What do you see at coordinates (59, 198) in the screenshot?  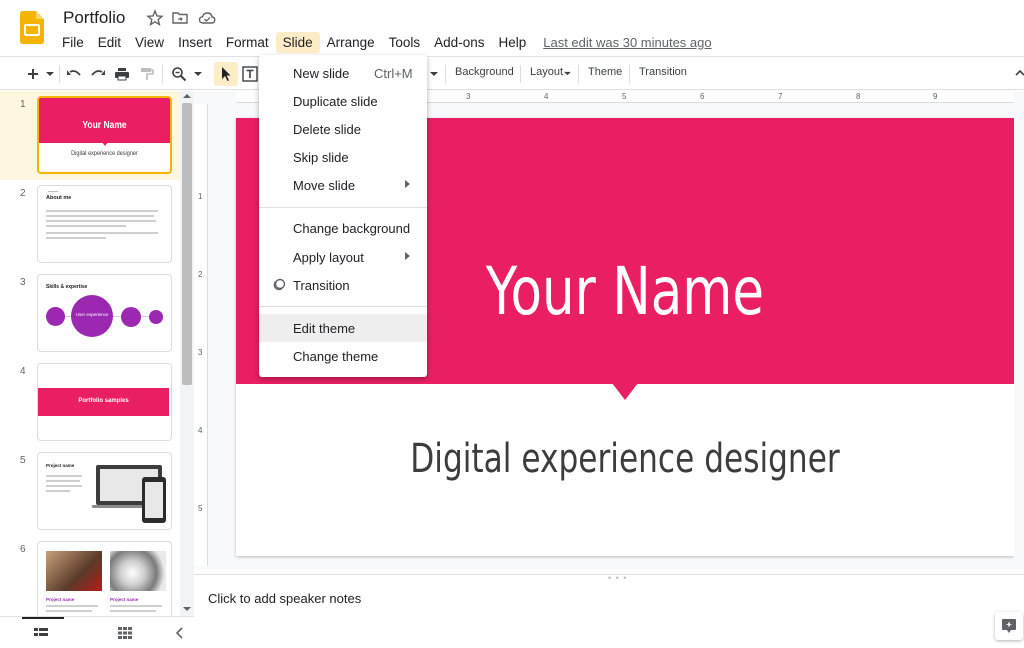 I see `thumb-title: About me` at bounding box center [59, 198].